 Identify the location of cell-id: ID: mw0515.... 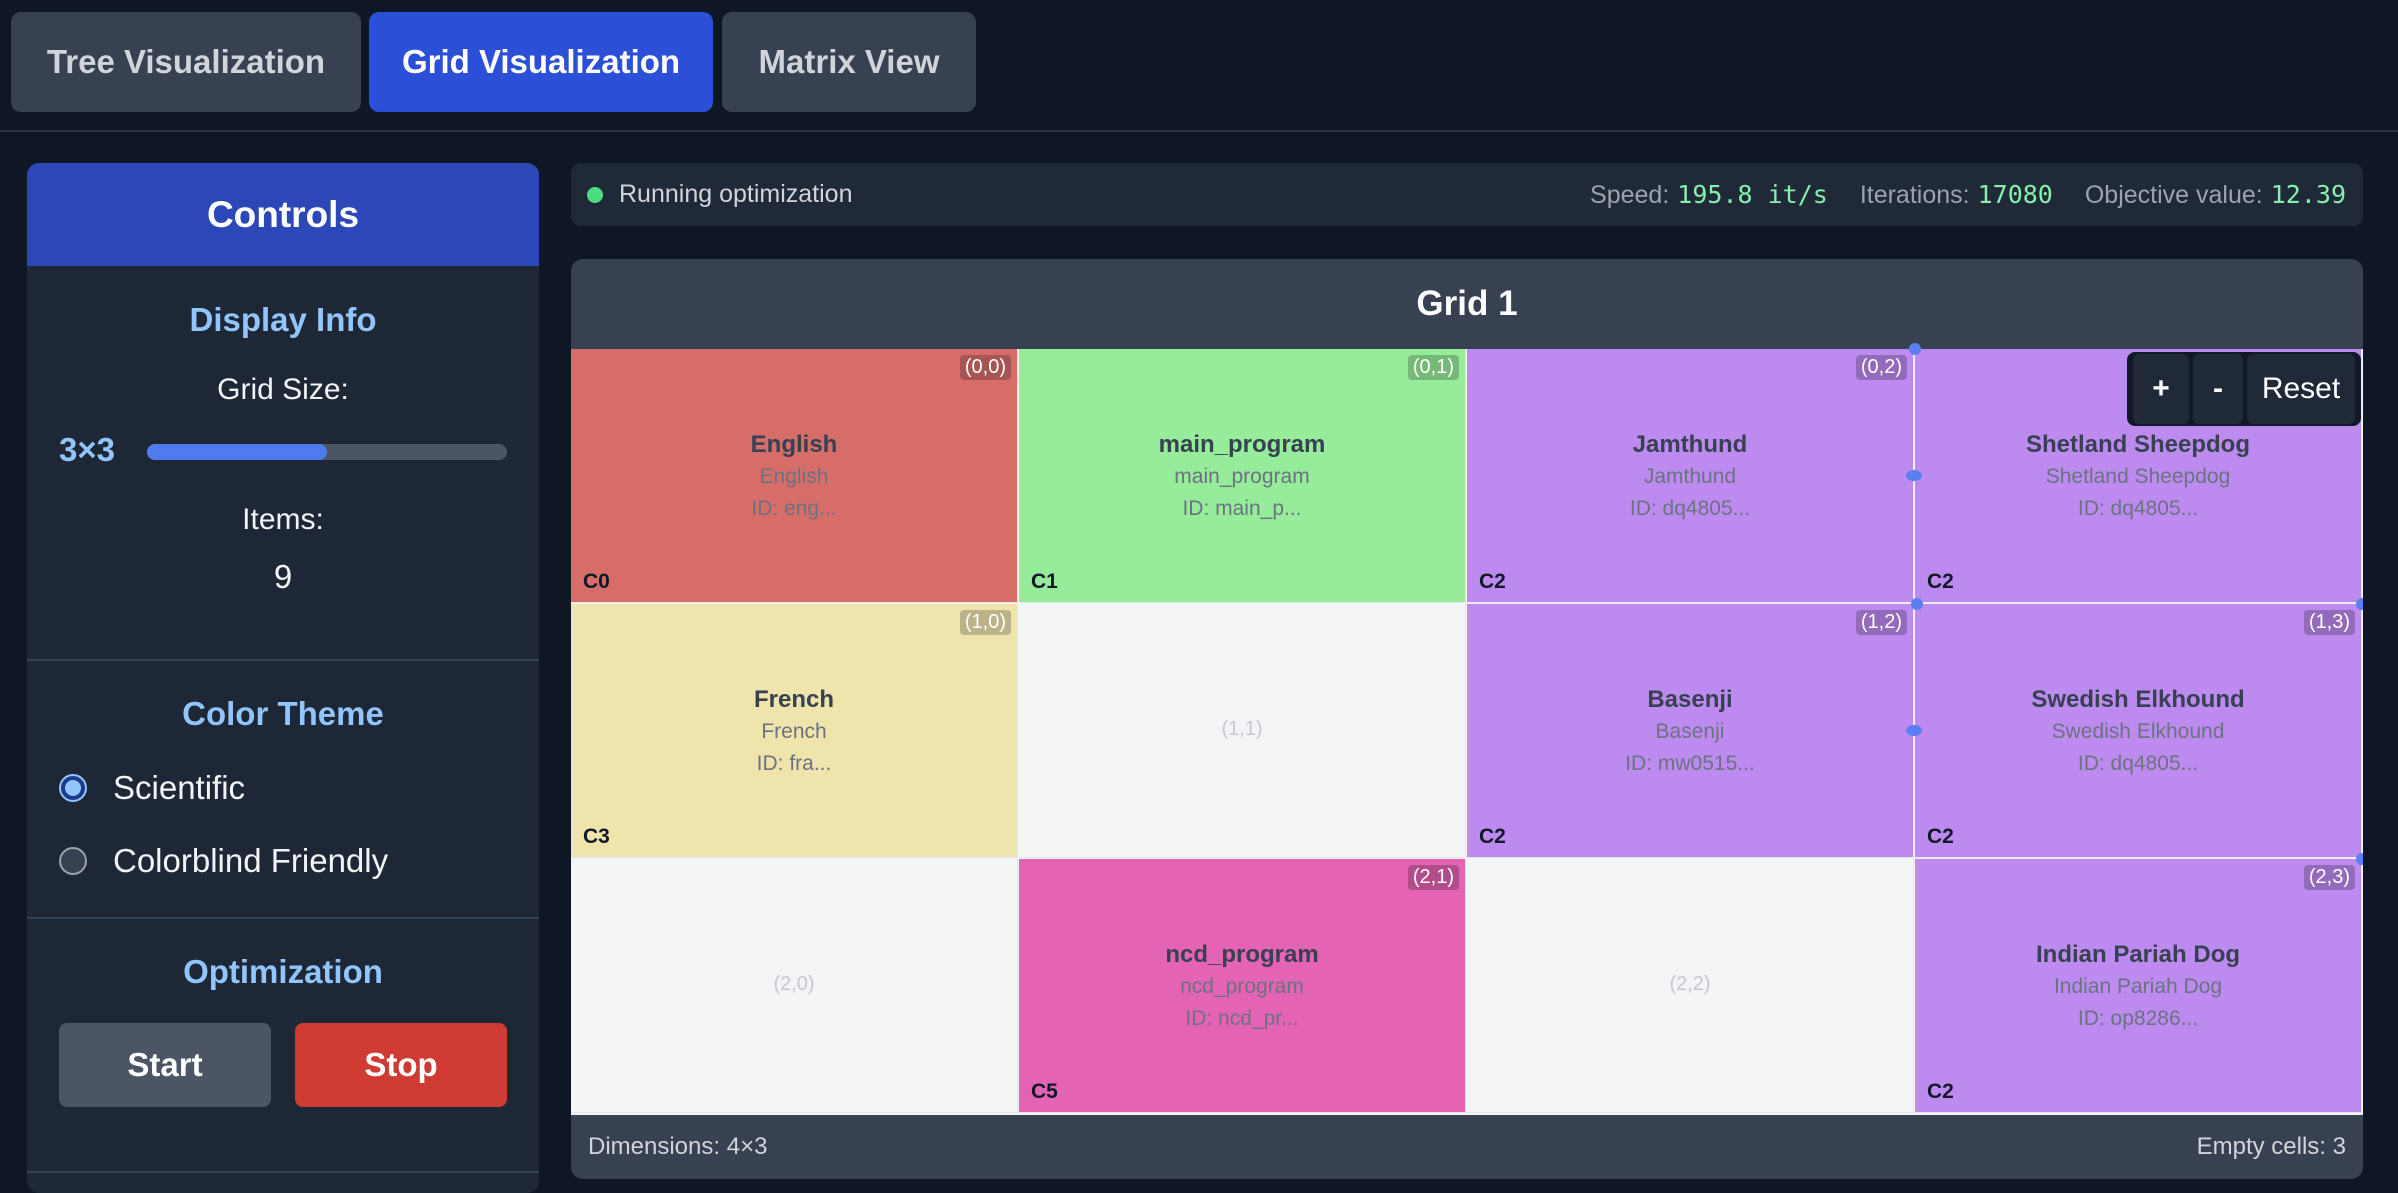
(1690, 763).